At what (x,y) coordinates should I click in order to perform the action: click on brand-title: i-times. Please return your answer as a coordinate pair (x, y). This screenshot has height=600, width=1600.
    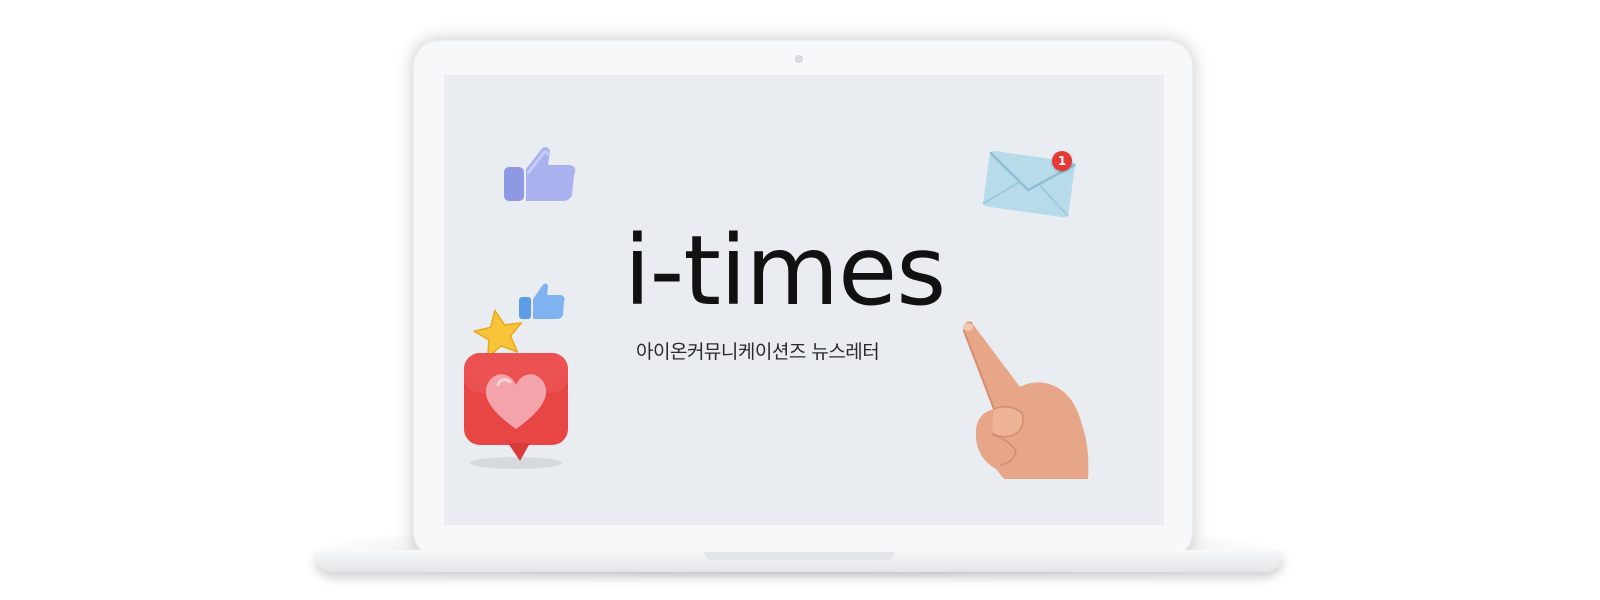
    Looking at the image, I should click on (785, 271).